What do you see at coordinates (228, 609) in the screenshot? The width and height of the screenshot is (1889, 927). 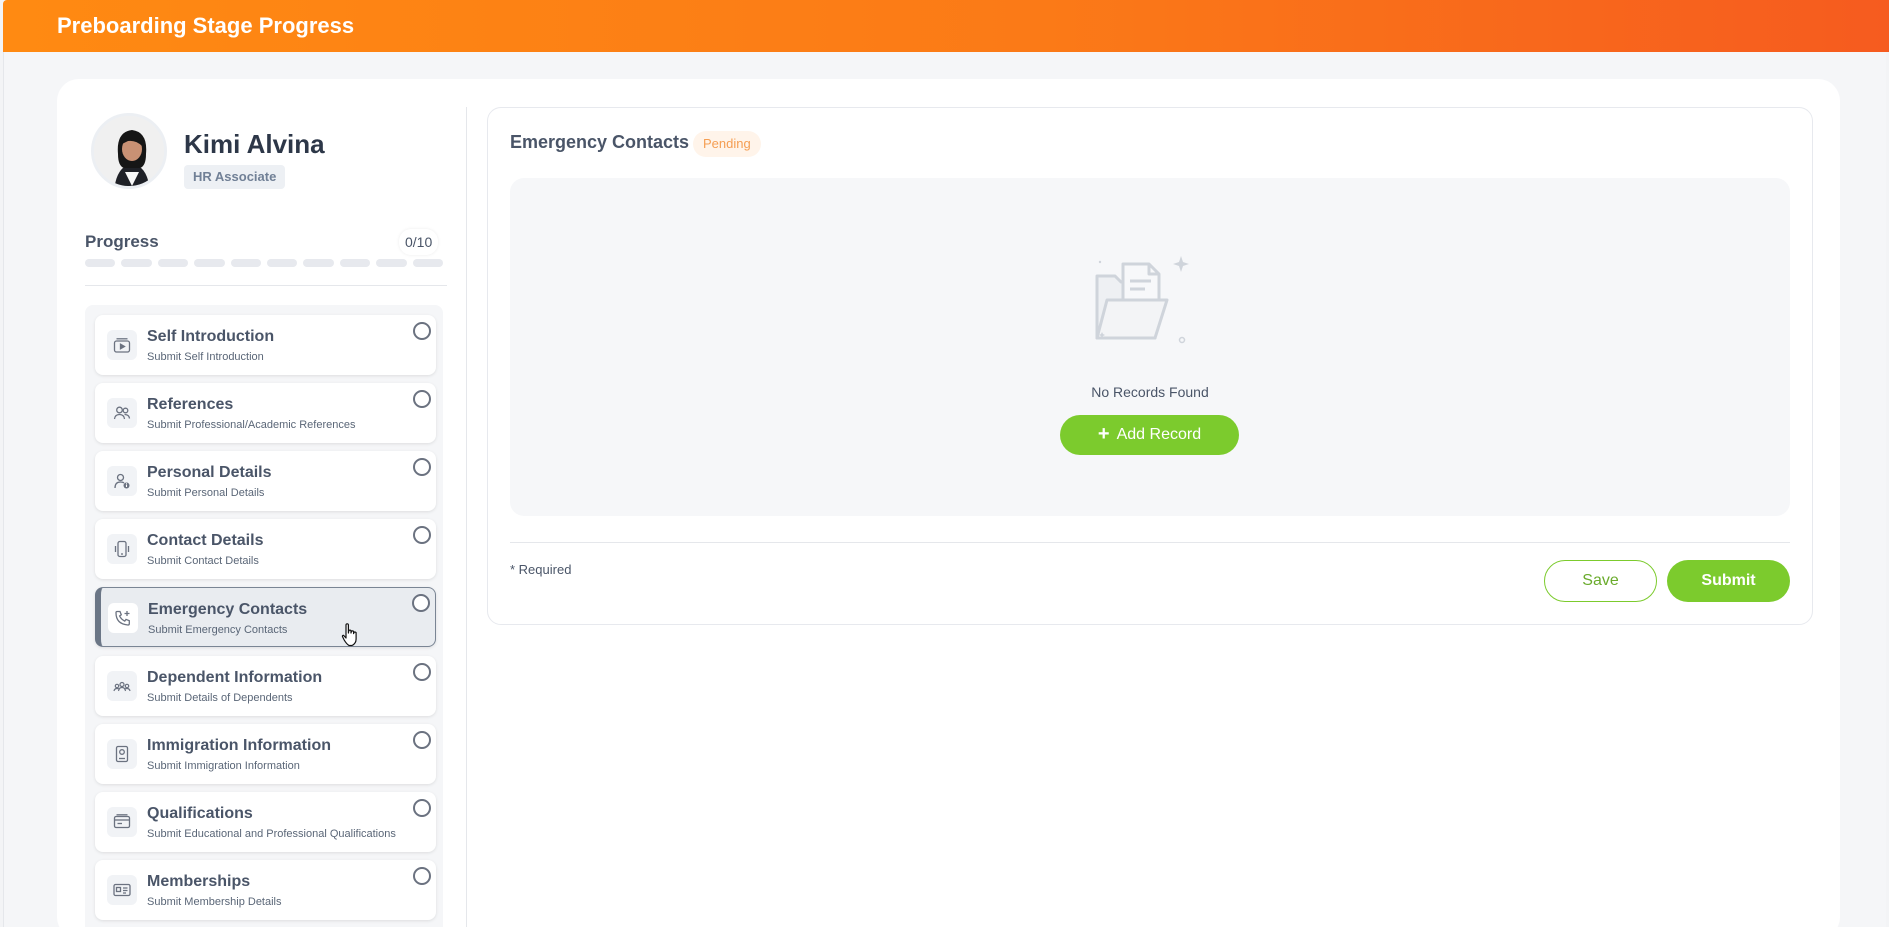 I see `step-title: Emergency Contacts` at bounding box center [228, 609].